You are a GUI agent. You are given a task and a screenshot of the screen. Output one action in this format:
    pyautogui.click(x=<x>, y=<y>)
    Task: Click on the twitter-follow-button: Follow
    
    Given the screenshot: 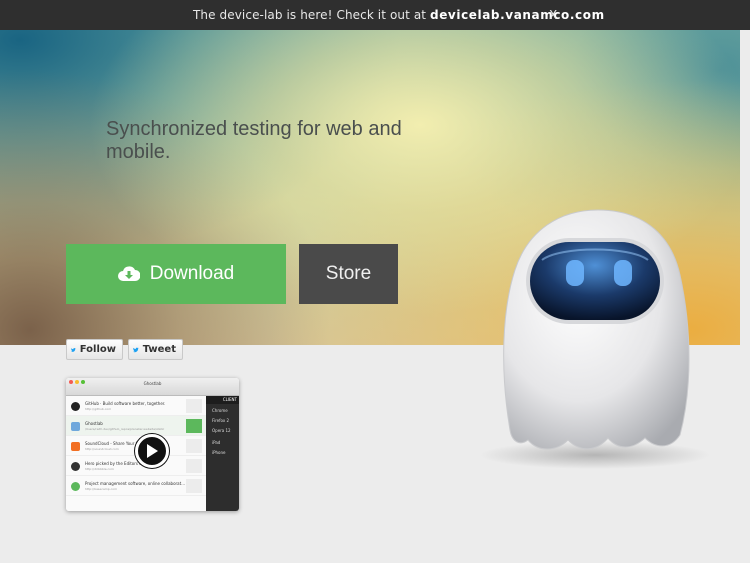 What is the action you would take?
    pyautogui.click(x=94, y=349)
    